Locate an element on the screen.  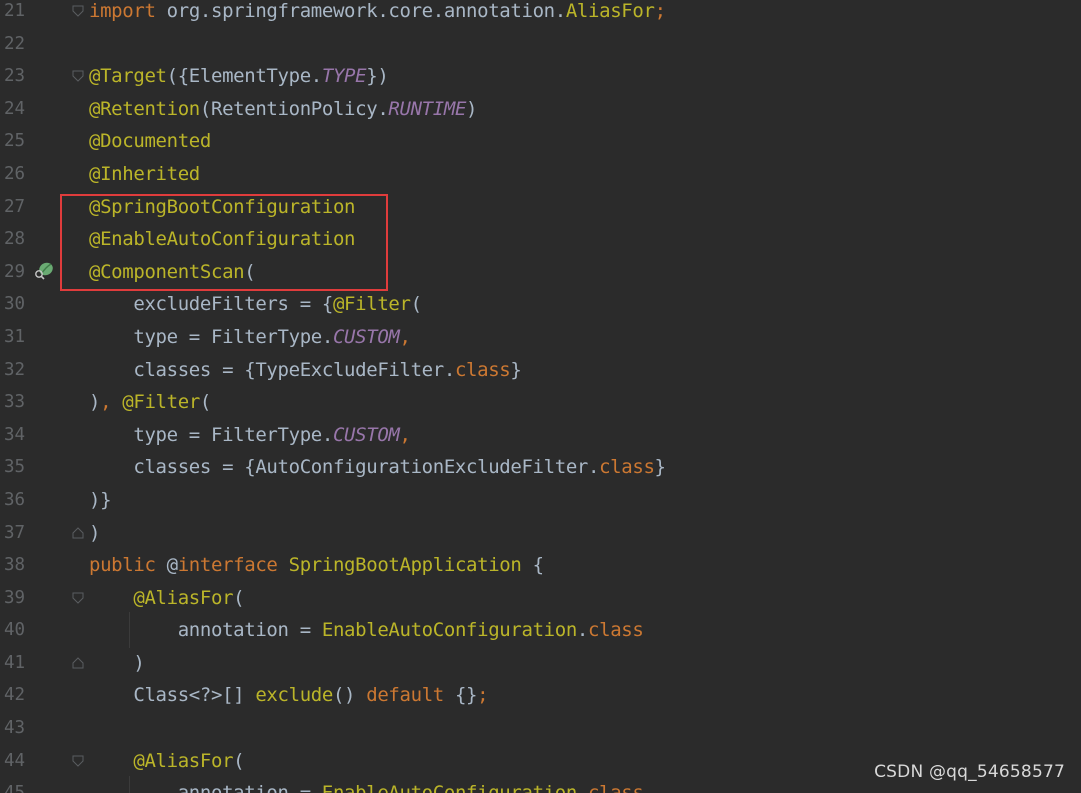
code-line: 43 is located at coordinates (540, 728).